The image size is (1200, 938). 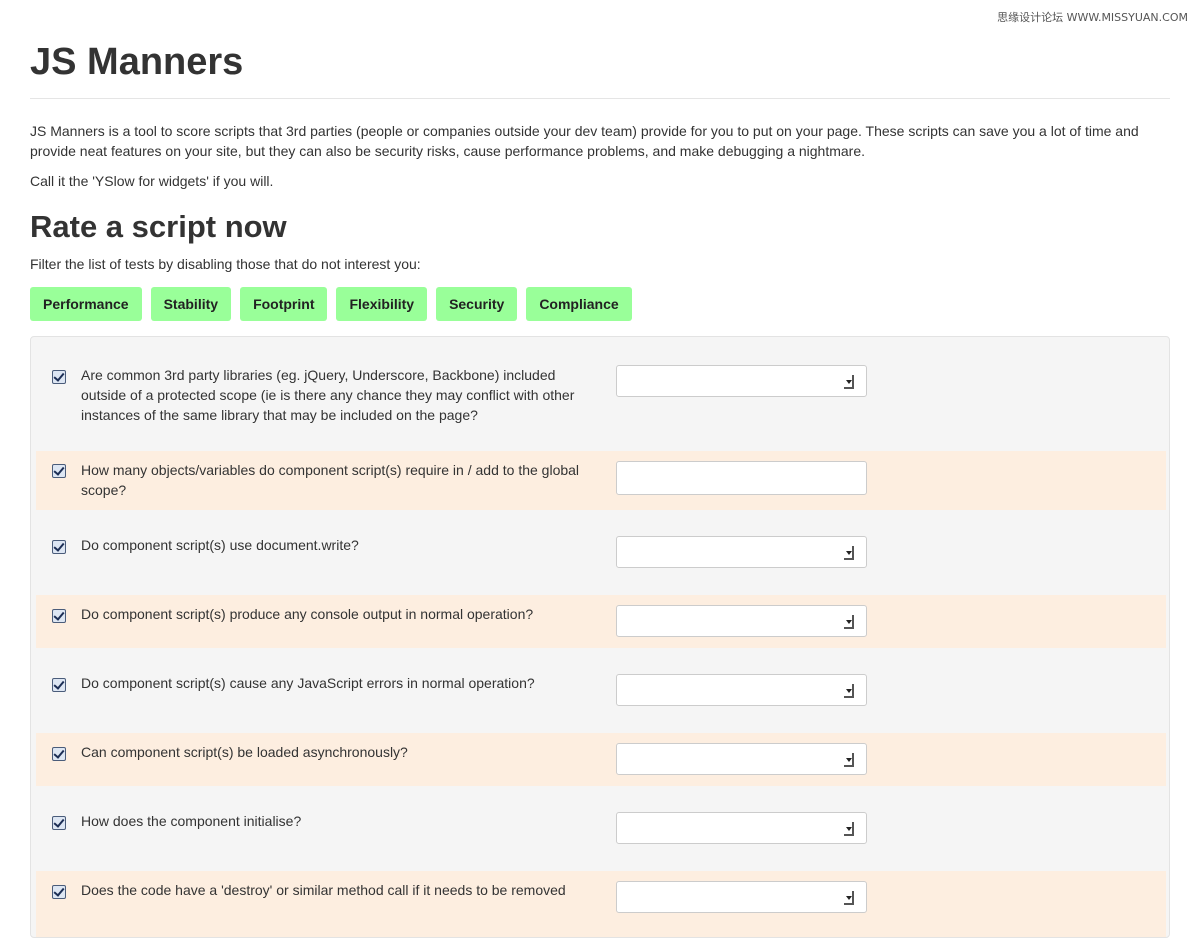 I want to click on question-text: How does the component initialise?, so click(x=191, y=821).